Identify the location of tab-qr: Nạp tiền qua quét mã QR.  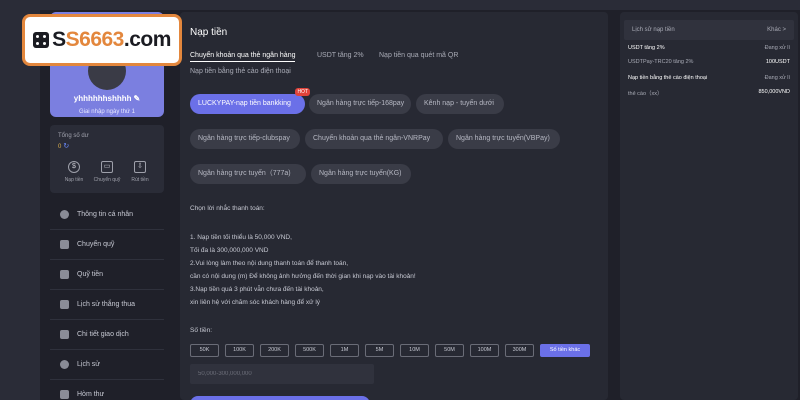
(418, 55).